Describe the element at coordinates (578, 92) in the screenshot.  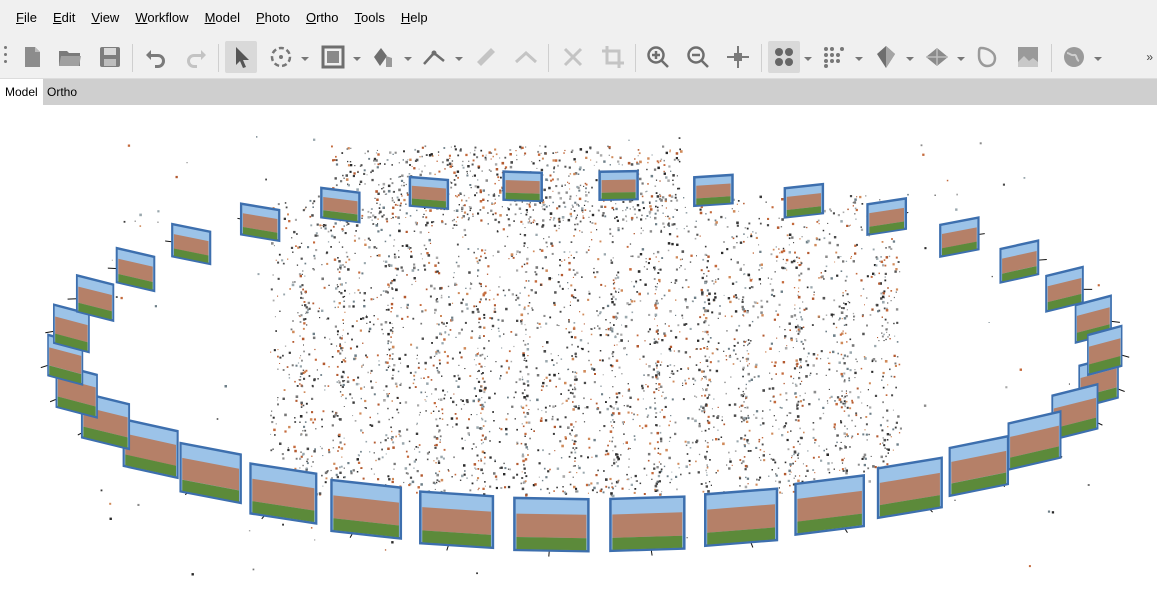
I see `view-tab-bar: Model Ortho` at that location.